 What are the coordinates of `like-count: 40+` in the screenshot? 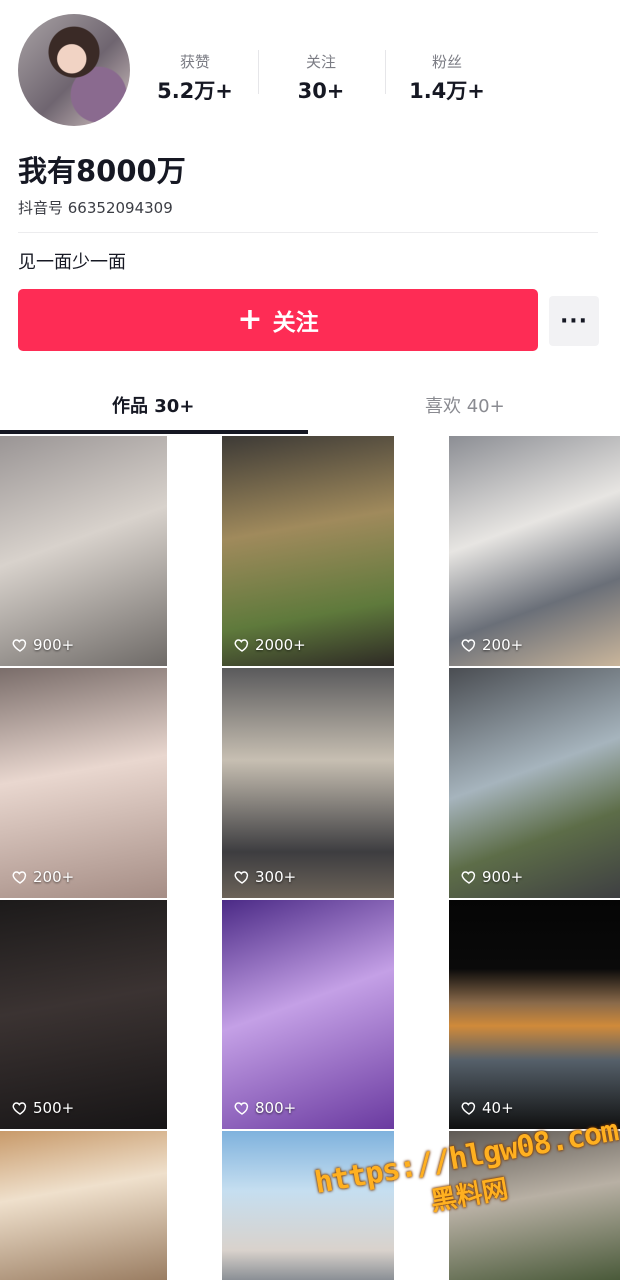 It's located at (487, 1108).